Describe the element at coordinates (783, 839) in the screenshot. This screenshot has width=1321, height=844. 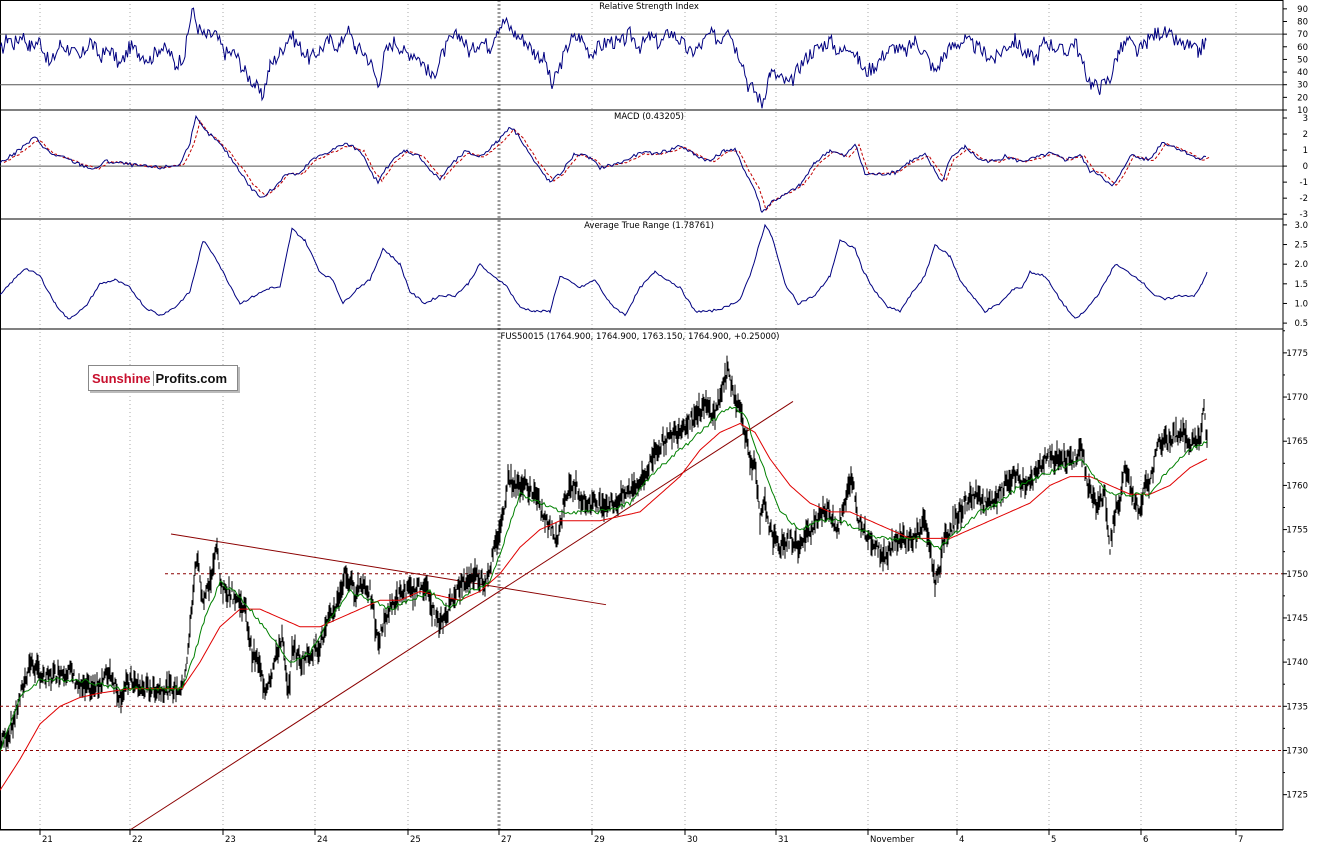
I see `x-tick-label: 31` at that location.